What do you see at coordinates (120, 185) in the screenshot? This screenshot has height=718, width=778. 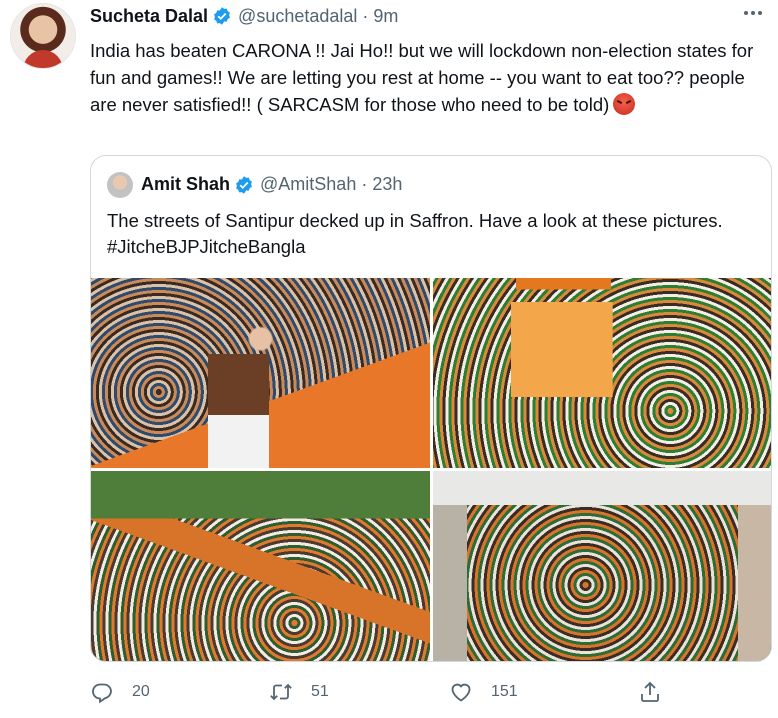 I see `quoted-author-avatar` at bounding box center [120, 185].